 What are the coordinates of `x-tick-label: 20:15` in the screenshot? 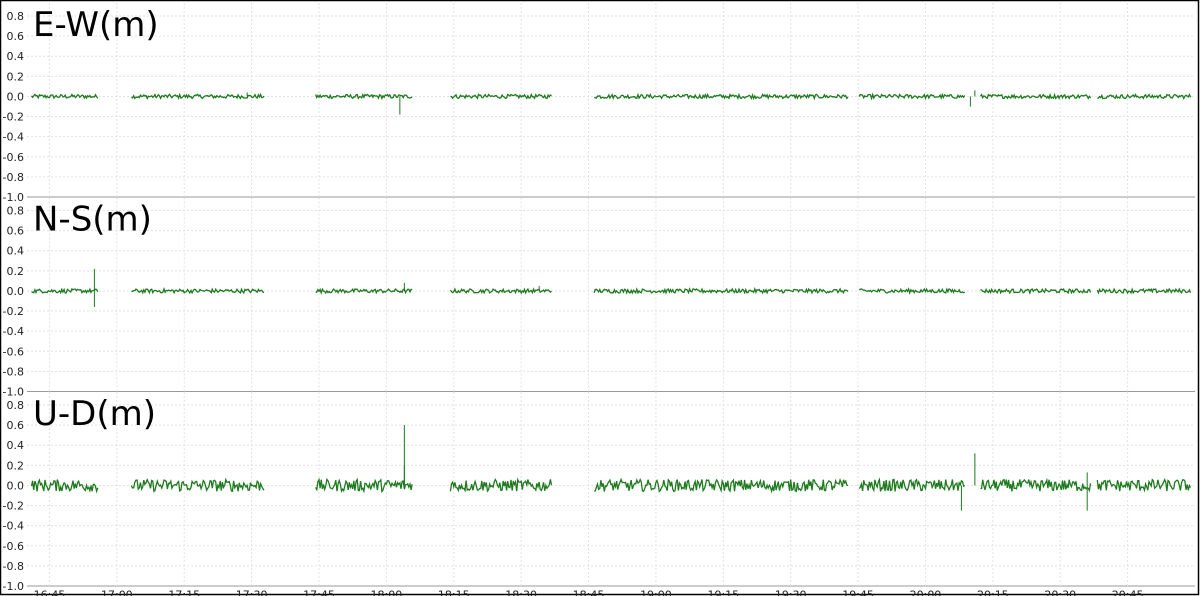 It's located at (993, 592).